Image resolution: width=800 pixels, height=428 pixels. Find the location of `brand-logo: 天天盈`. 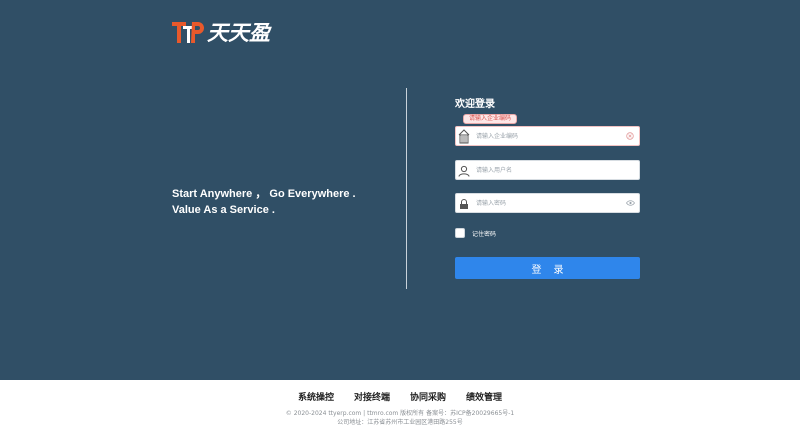

brand-logo: 天天盈 is located at coordinates (221, 32).